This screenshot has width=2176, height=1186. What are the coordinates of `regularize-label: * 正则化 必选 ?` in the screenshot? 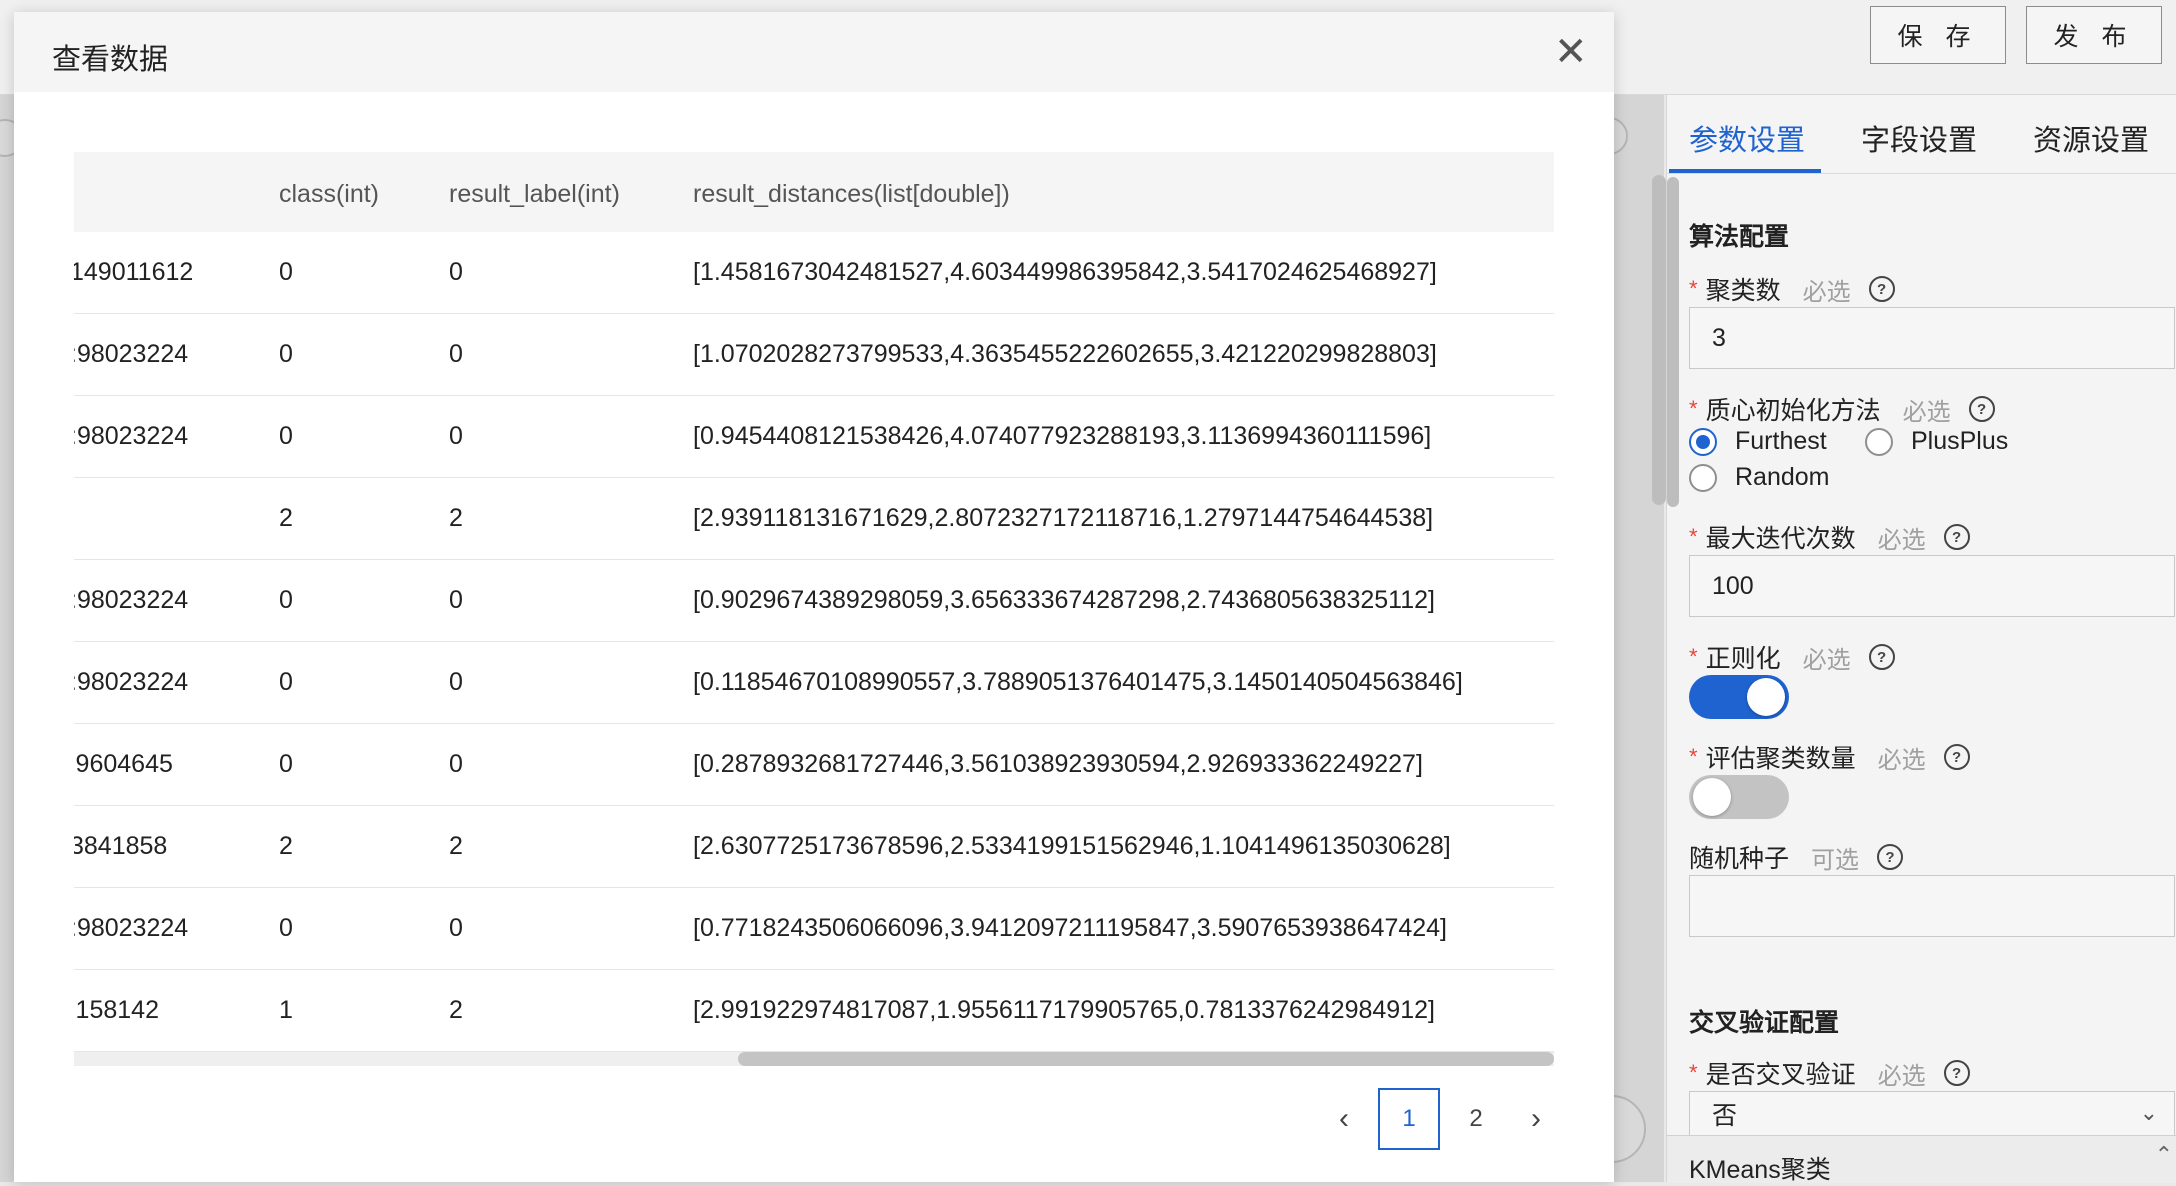 It's located at (1792, 657).